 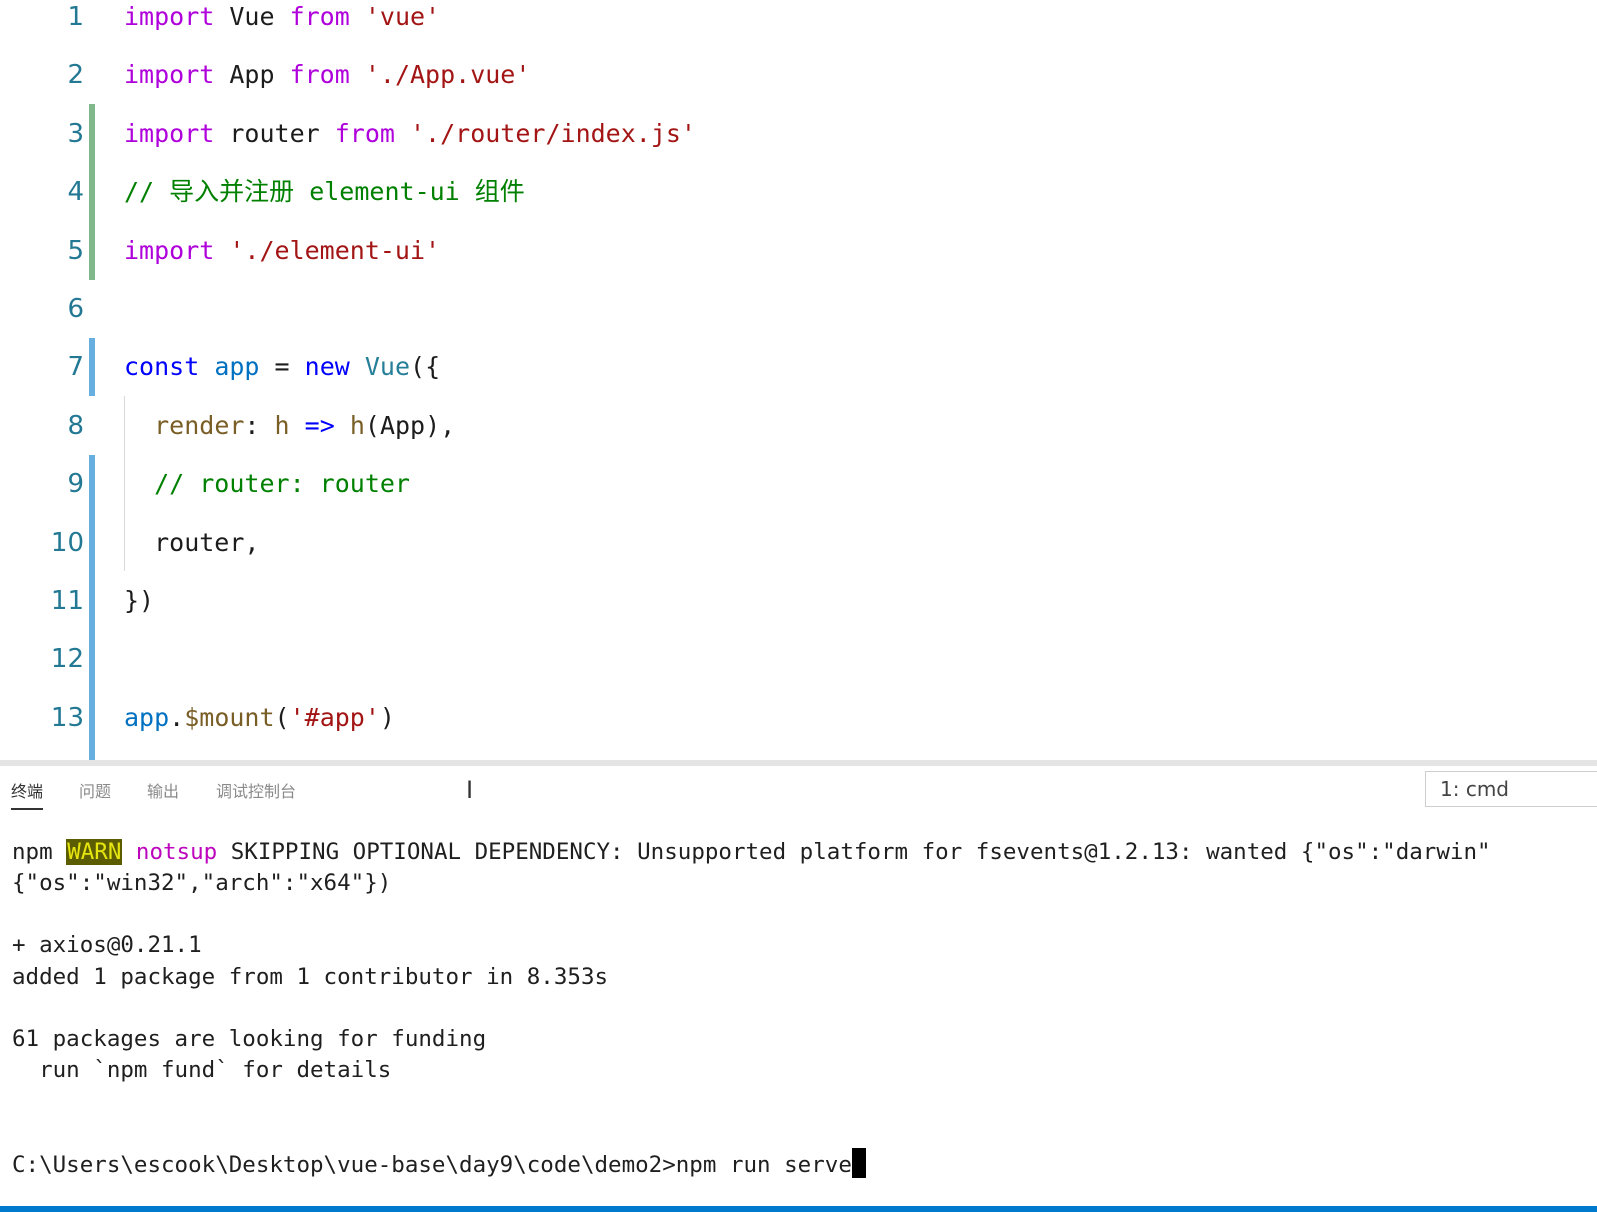 I want to click on terminal-line: + axios@0.21.1, so click(x=107, y=945).